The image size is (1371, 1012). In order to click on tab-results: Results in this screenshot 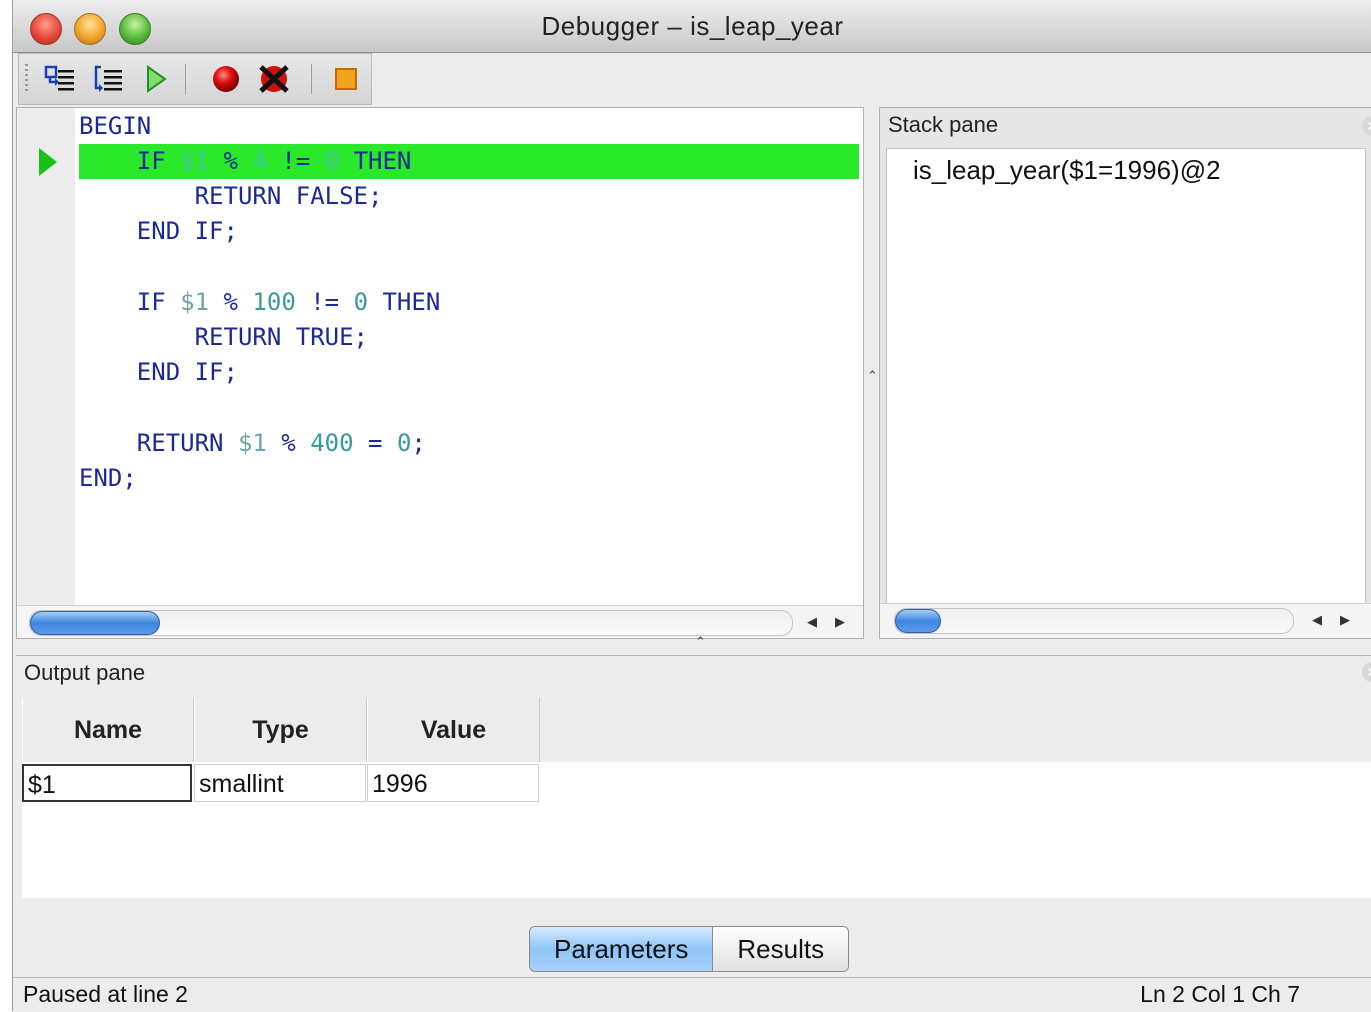, I will do `click(781, 949)`.